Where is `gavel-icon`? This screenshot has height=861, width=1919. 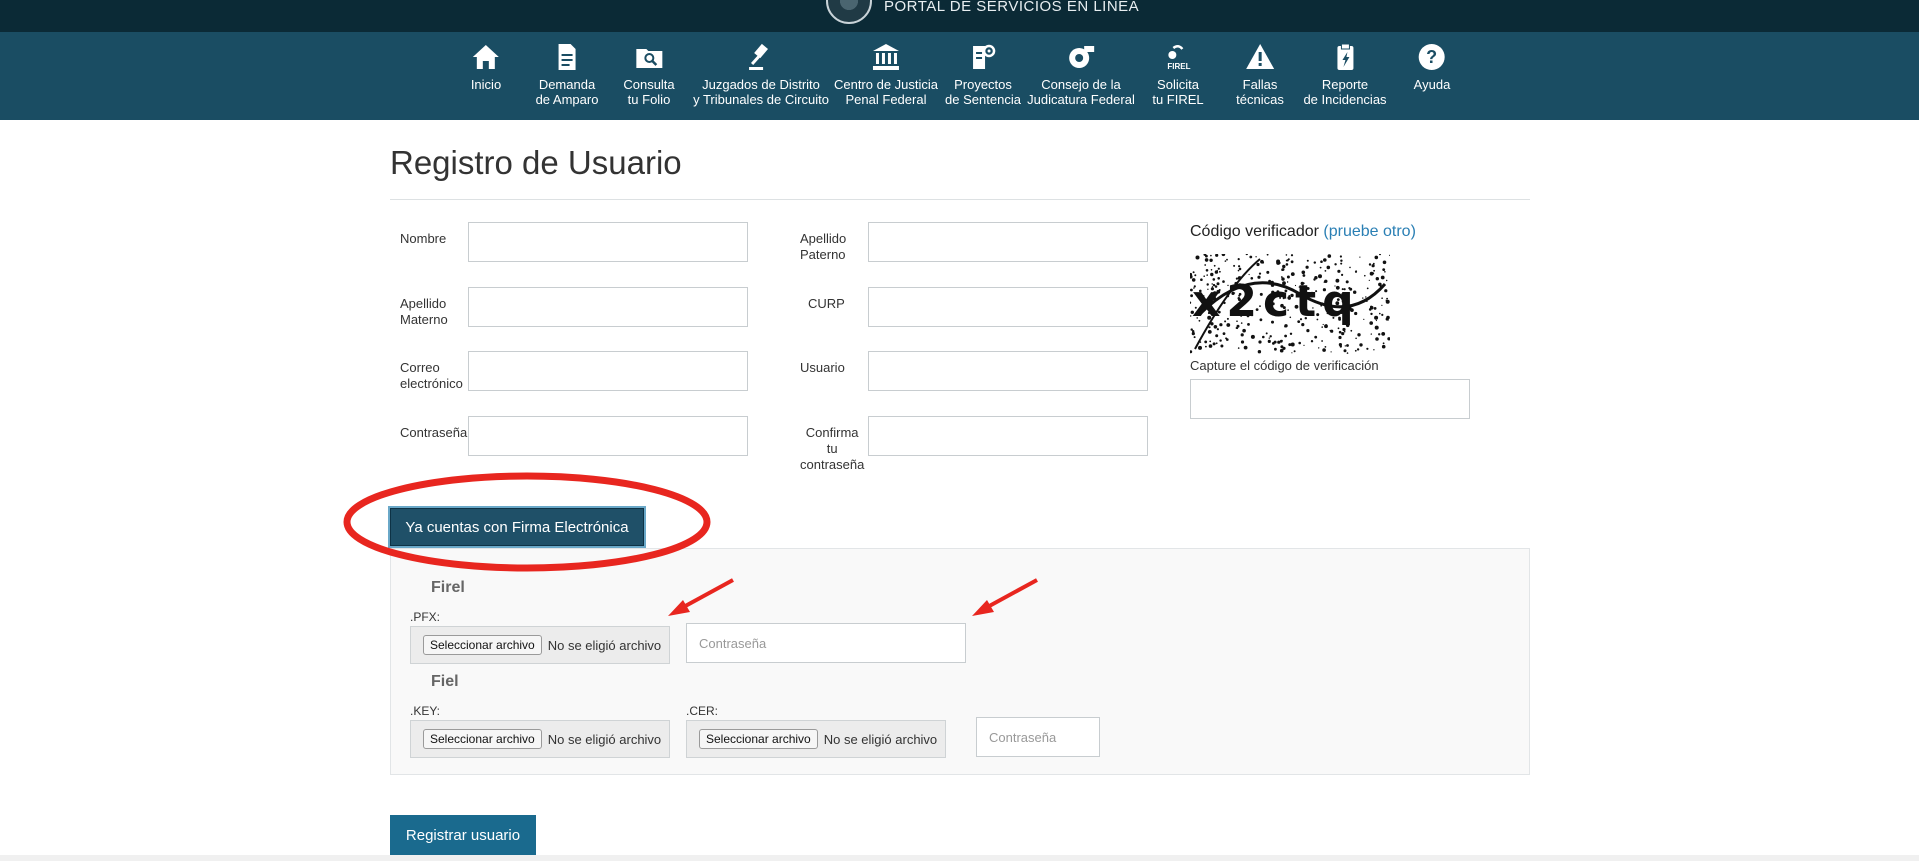
gavel-icon is located at coordinates (761, 57).